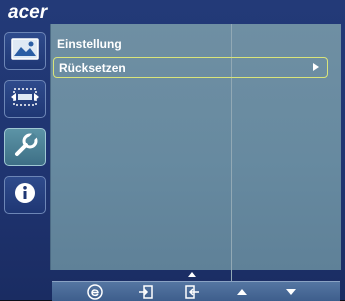 The width and height of the screenshot is (345, 301). Describe the element at coordinates (291, 291) in the screenshot. I see `down-arrow-icon` at that location.